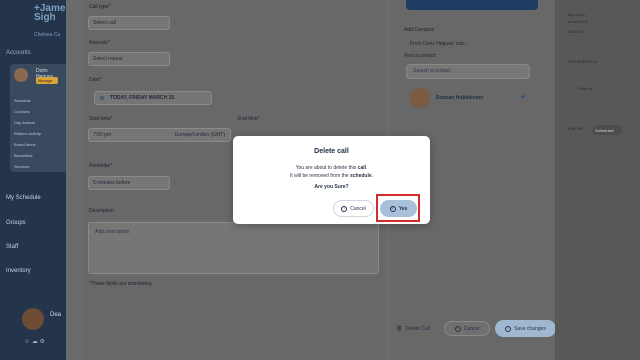  I want to click on sidebar-item-biometrics: Biomettics, so click(23, 155).